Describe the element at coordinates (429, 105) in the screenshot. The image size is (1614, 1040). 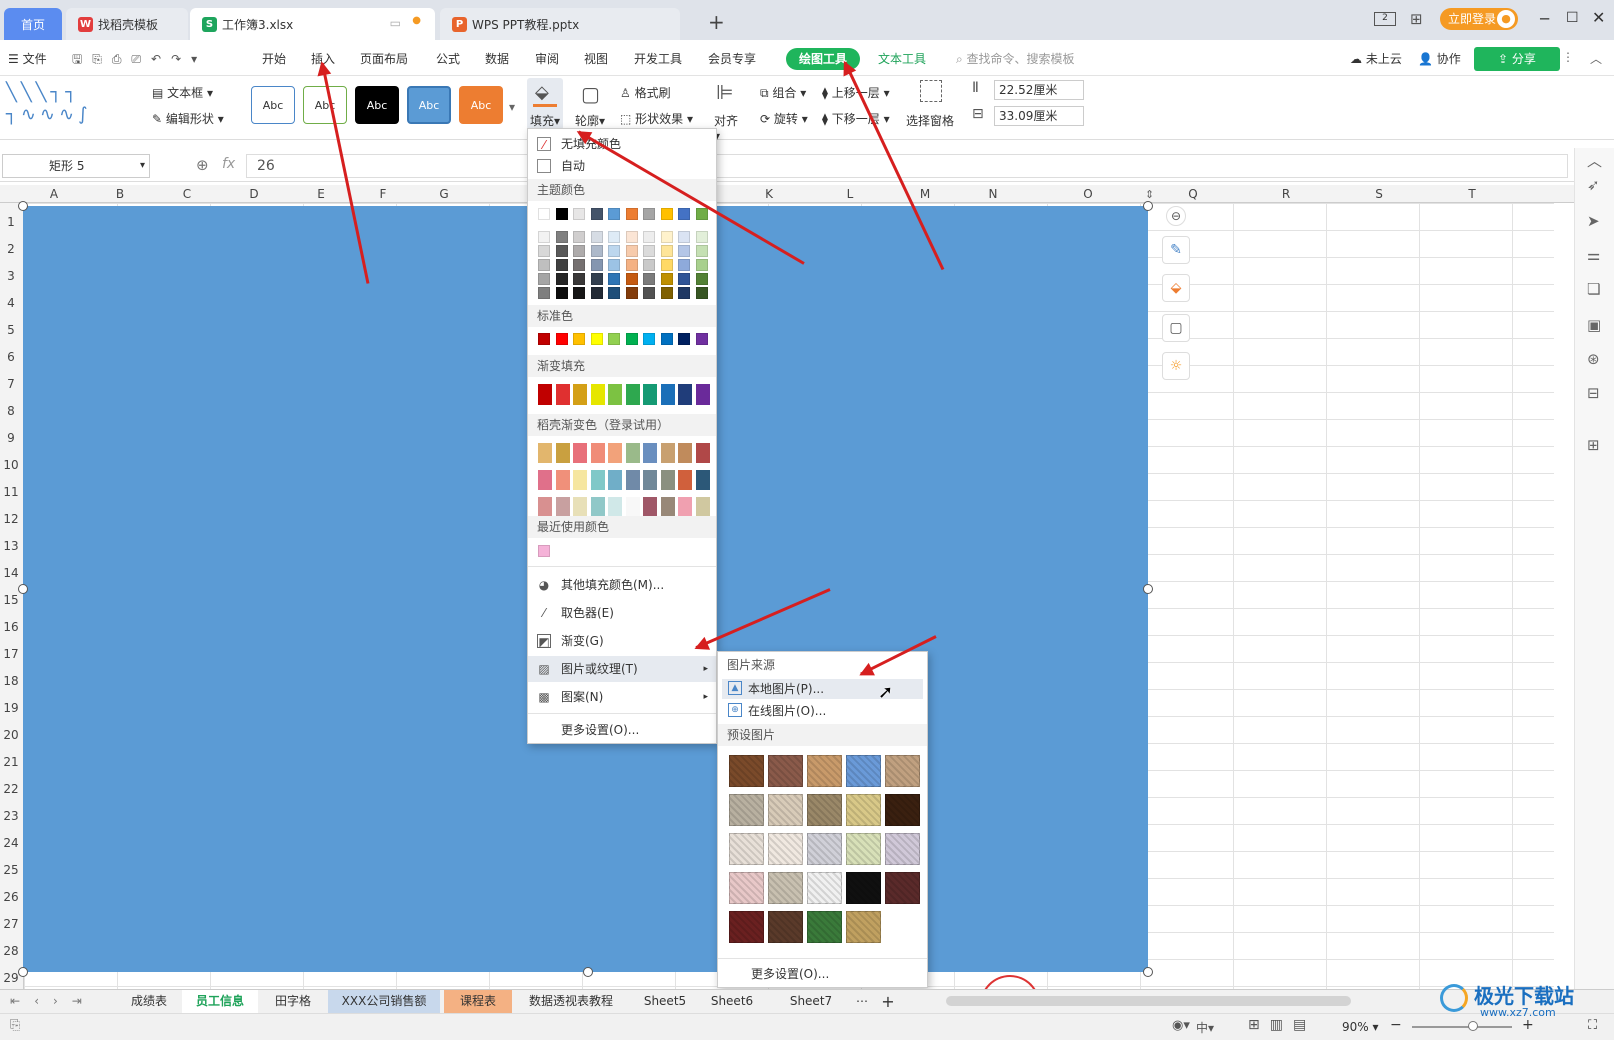
I see `shape-style-4: Abc` at that location.